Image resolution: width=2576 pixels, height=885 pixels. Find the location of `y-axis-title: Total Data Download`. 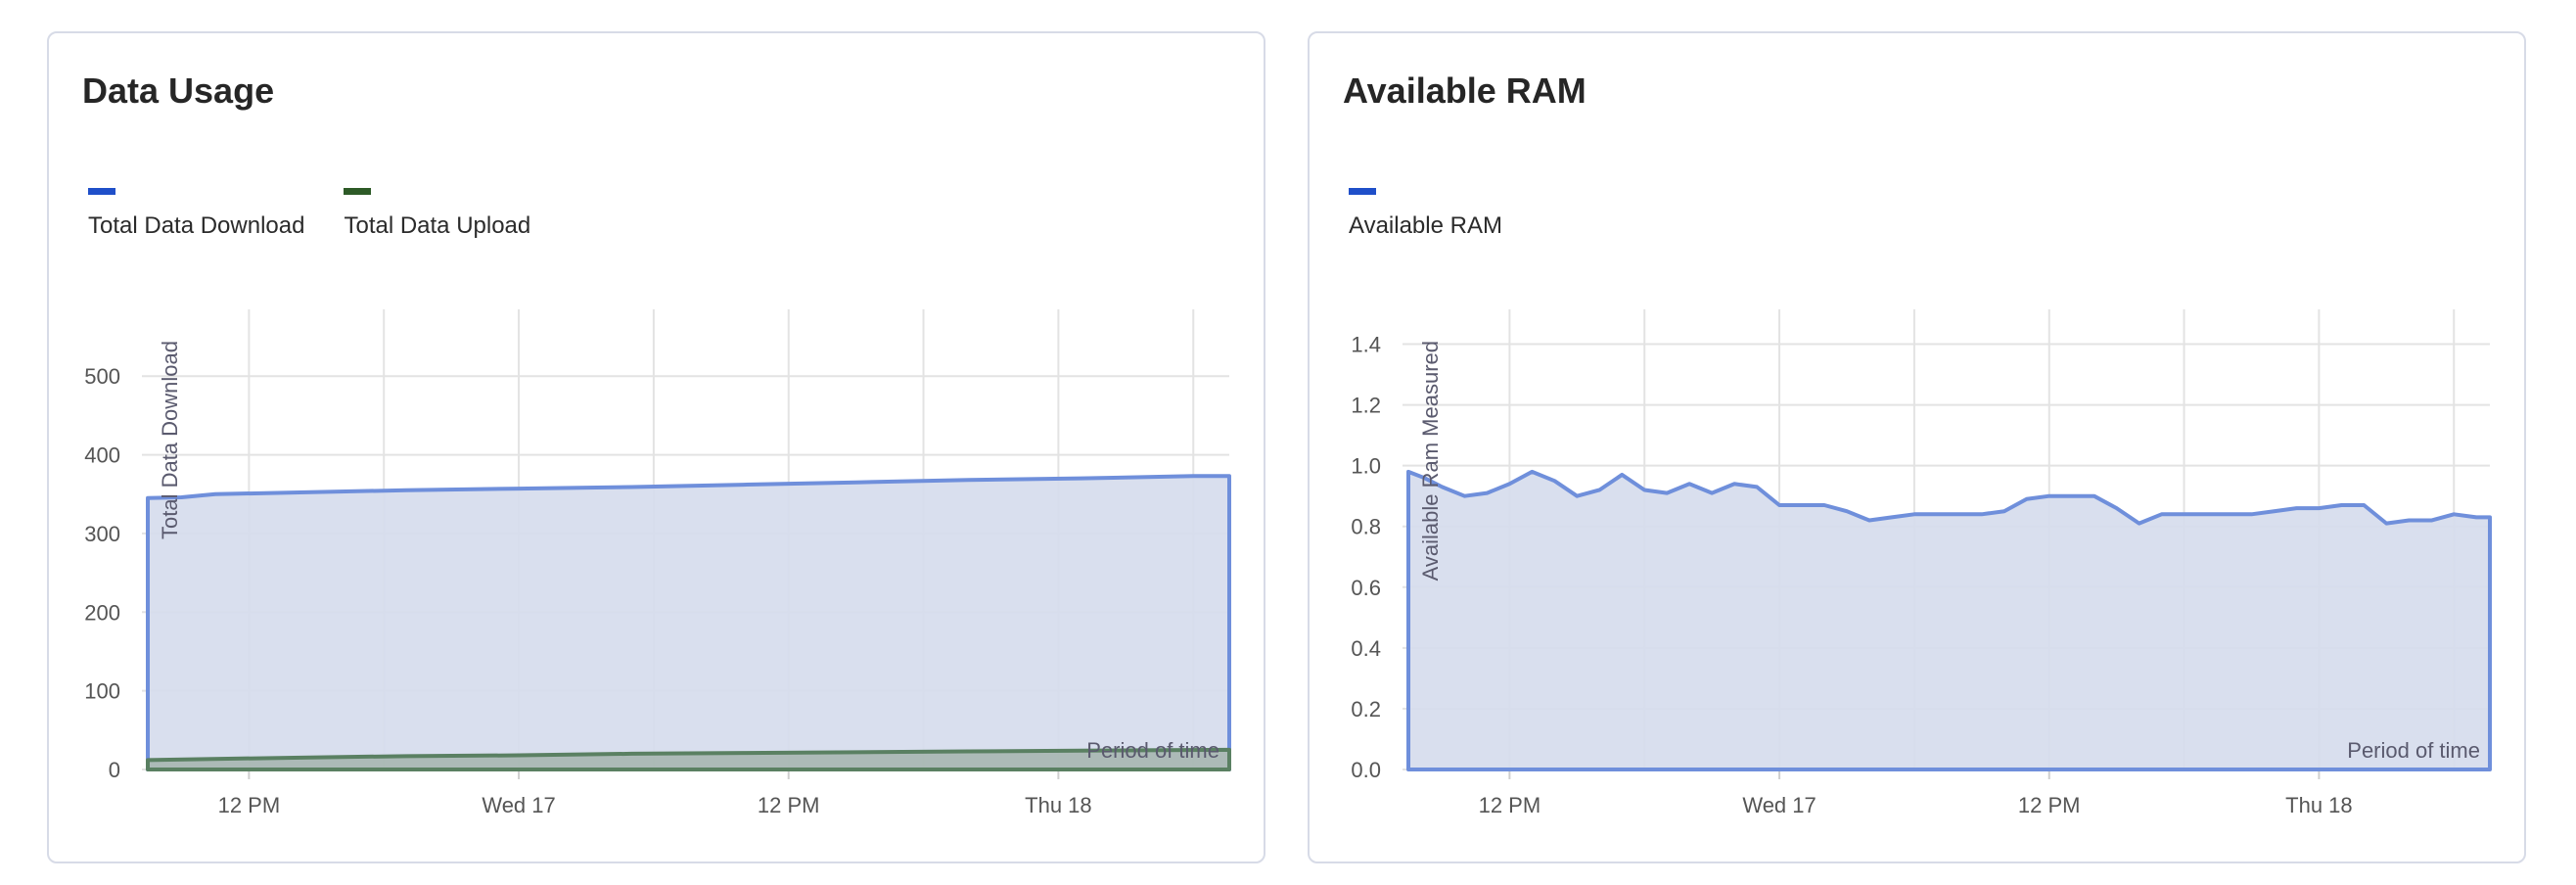

y-axis-title: Total Data Download is located at coordinates (170, 440).